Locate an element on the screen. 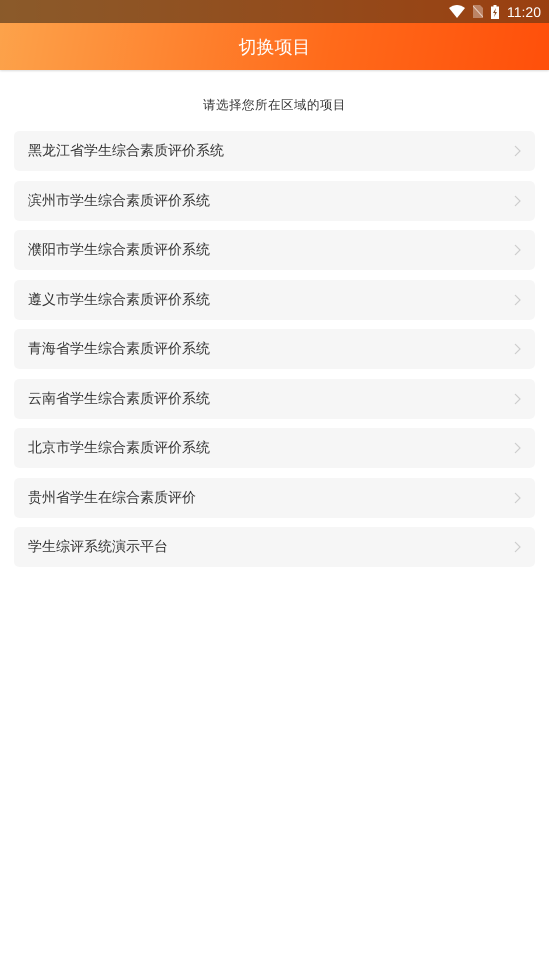 The height and width of the screenshot is (976, 549). project-item: 滨州市学生综合素质评价系统 is located at coordinates (274, 200).